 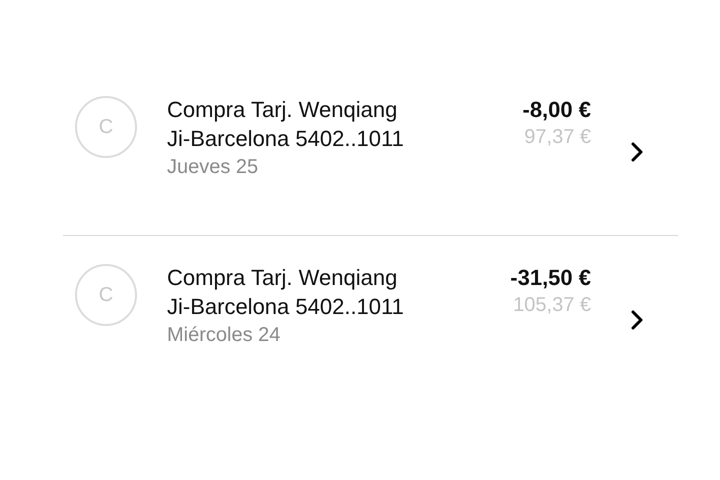 I want to click on transaction-date: Miércoles 24, so click(x=224, y=335).